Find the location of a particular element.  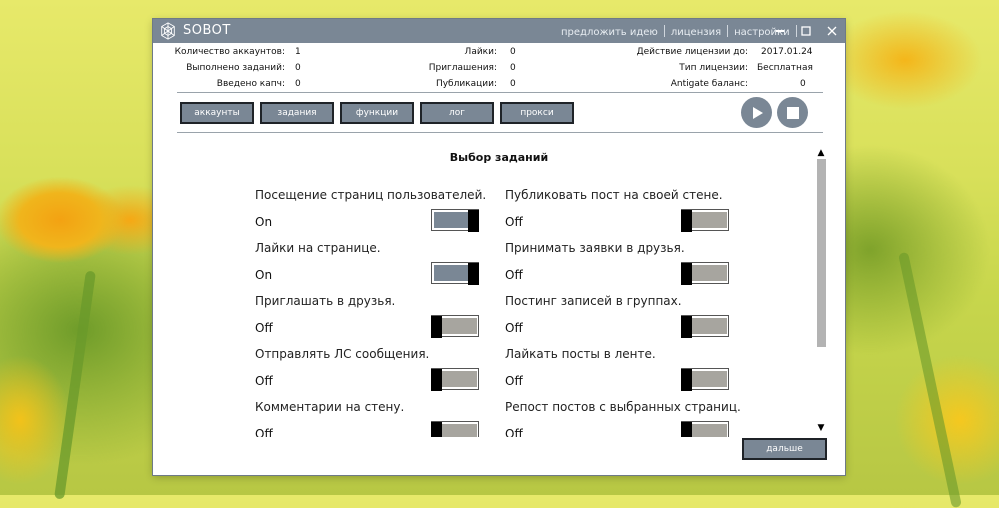

task-label: Лайки на странице. is located at coordinates (318, 248).